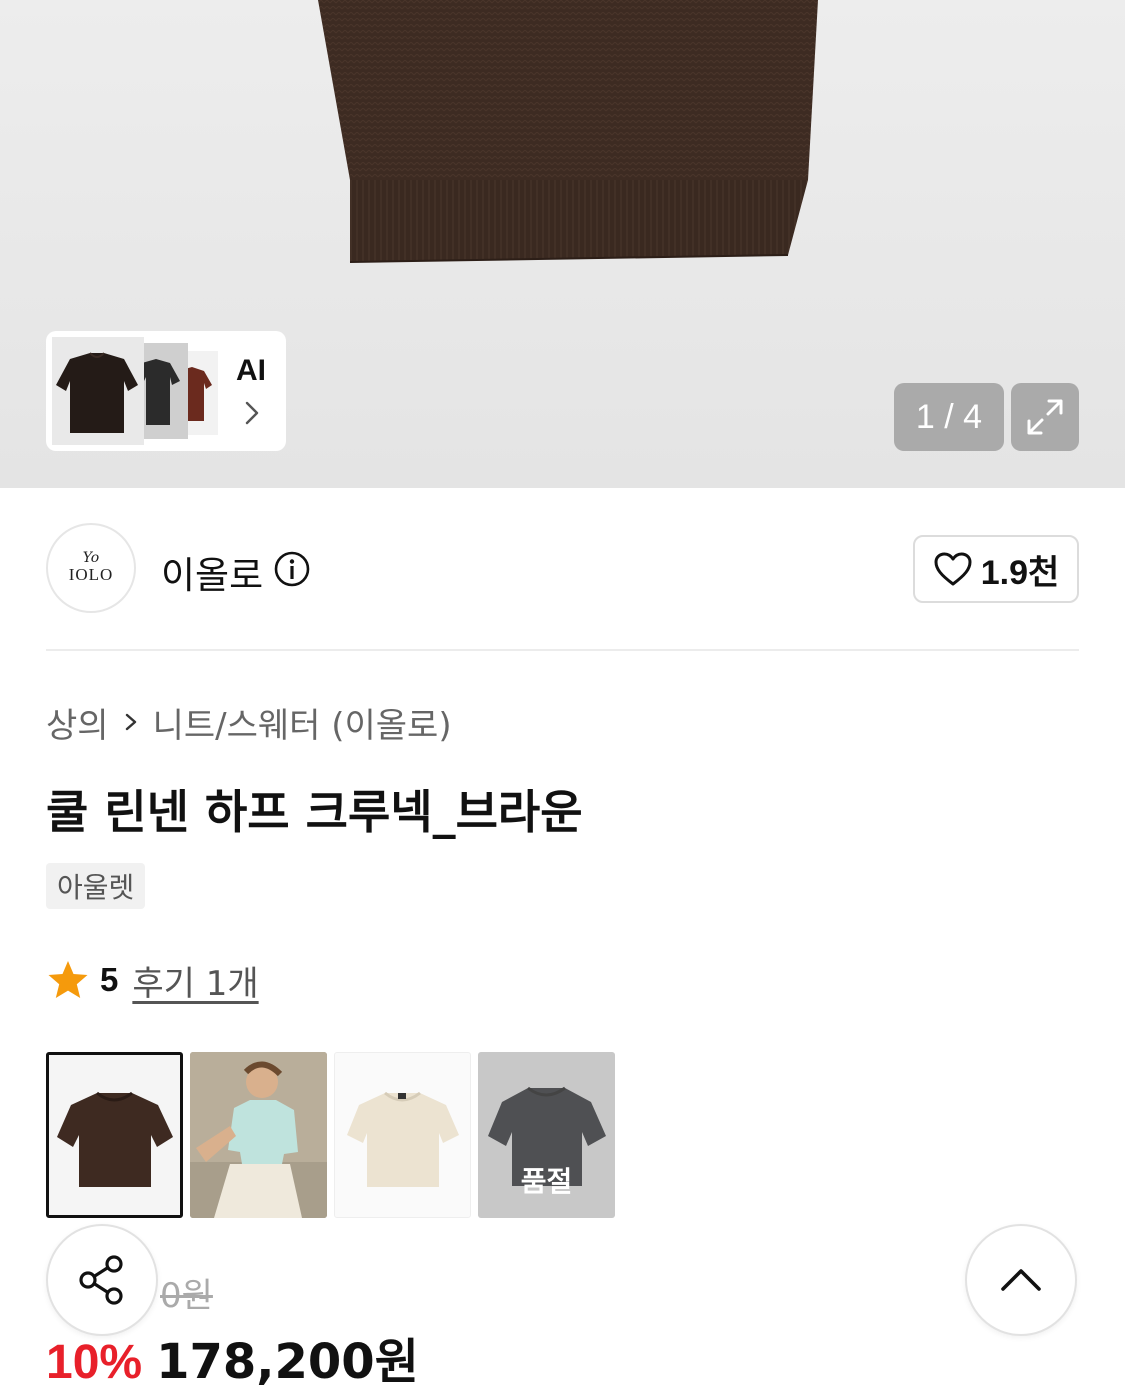 This screenshot has height=1390, width=1125. What do you see at coordinates (562, 650) in the screenshot?
I see `divider` at bounding box center [562, 650].